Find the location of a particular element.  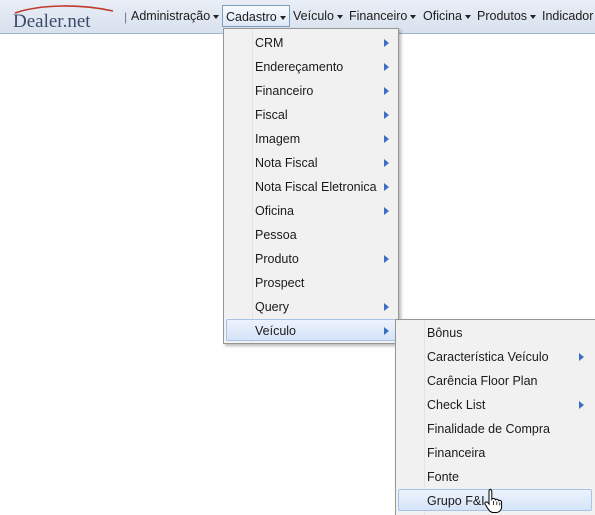

menu-item-finalidade-de-compra: Finalidade de Compra is located at coordinates (495, 429).